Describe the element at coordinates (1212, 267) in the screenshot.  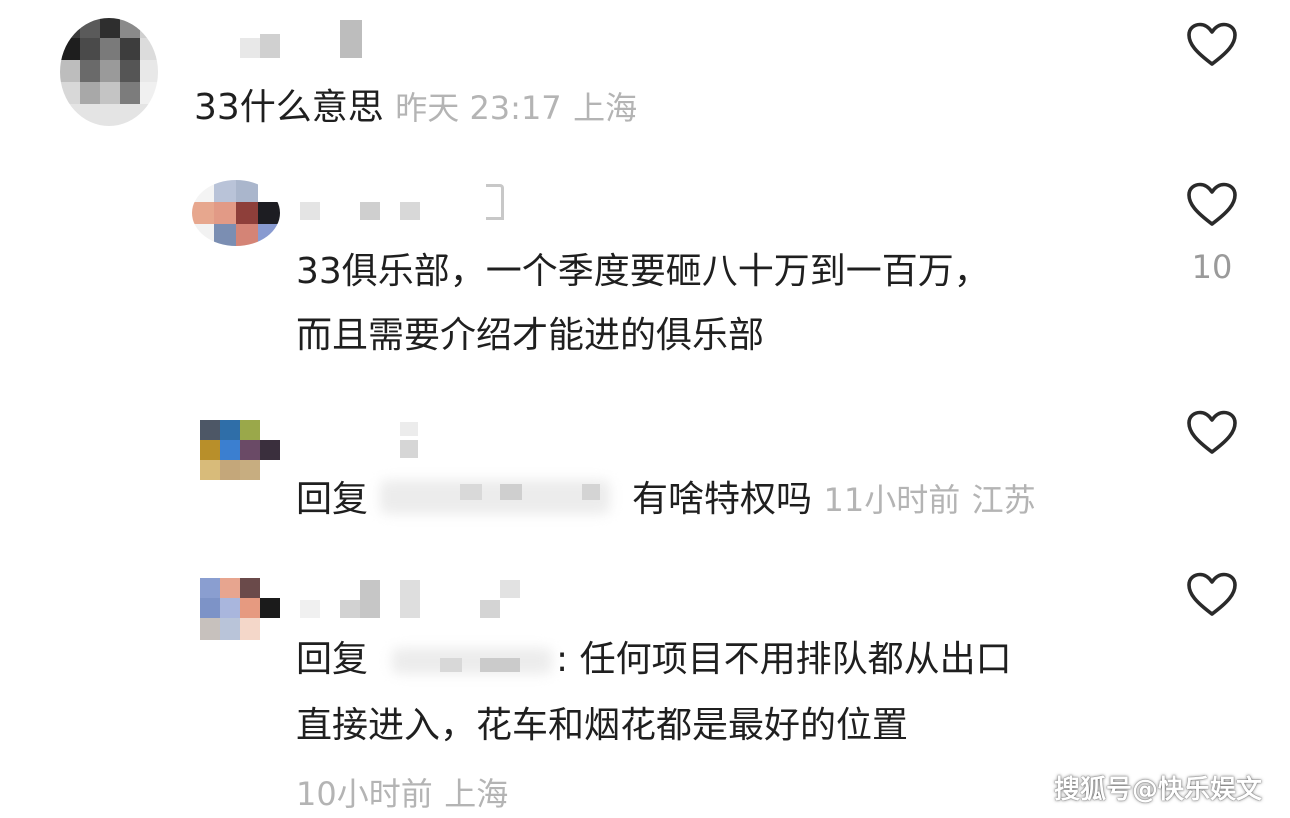
I see `like-count: 10` at that location.